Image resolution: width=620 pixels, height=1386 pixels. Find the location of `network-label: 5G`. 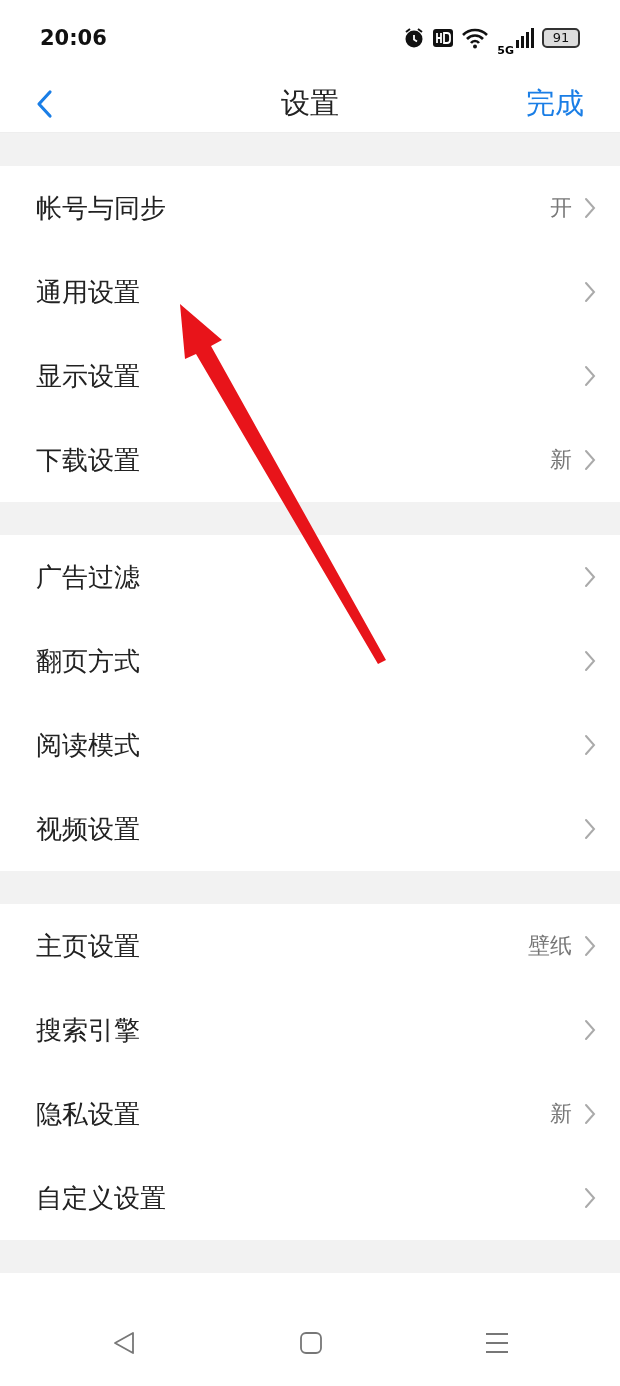

network-label: 5G is located at coordinates (505, 50).